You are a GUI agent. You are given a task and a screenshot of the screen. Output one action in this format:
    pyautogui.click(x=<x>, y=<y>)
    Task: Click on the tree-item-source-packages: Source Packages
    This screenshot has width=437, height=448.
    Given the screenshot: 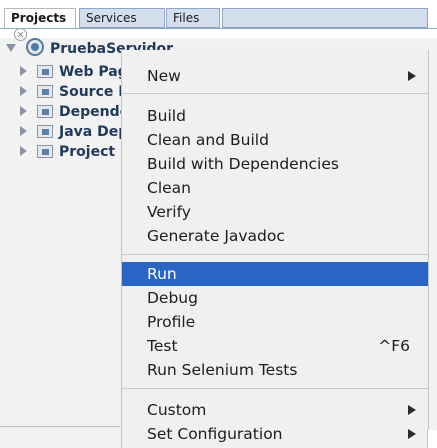 What is the action you would take?
    pyautogui.click(x=75, y=92)
    